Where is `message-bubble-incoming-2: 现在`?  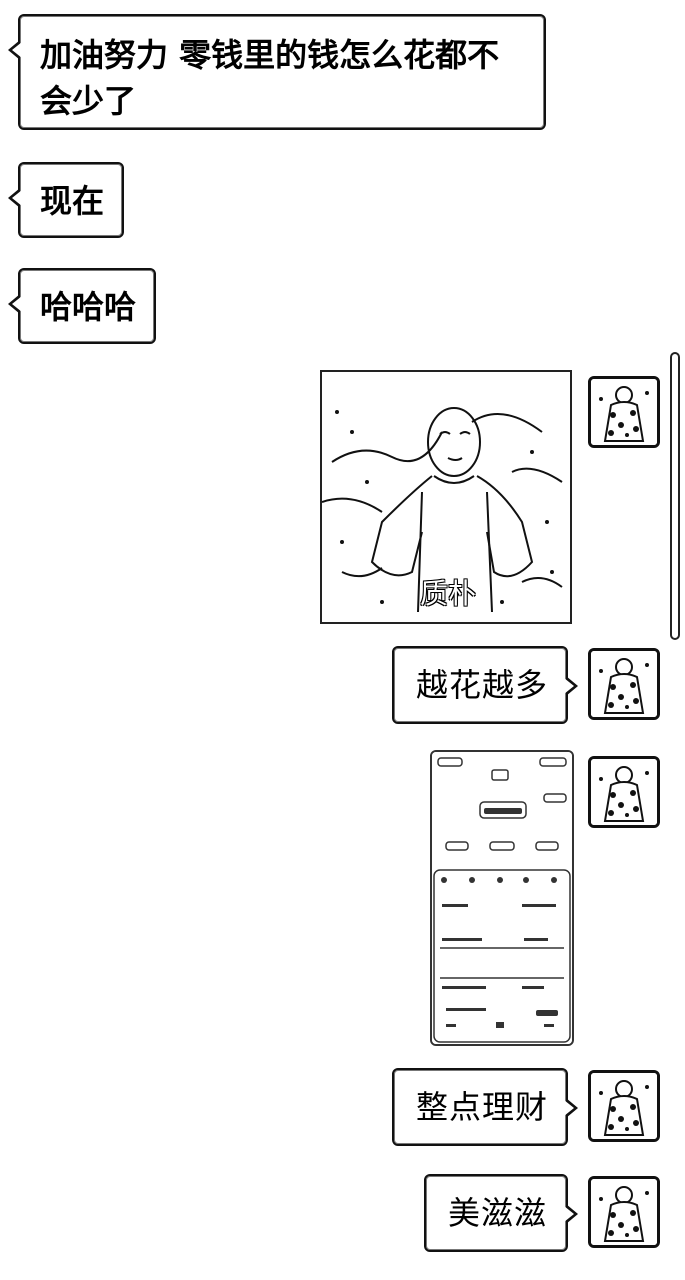
message-bubble-incoming-2: 现在 is located at coordinates (66, 200).